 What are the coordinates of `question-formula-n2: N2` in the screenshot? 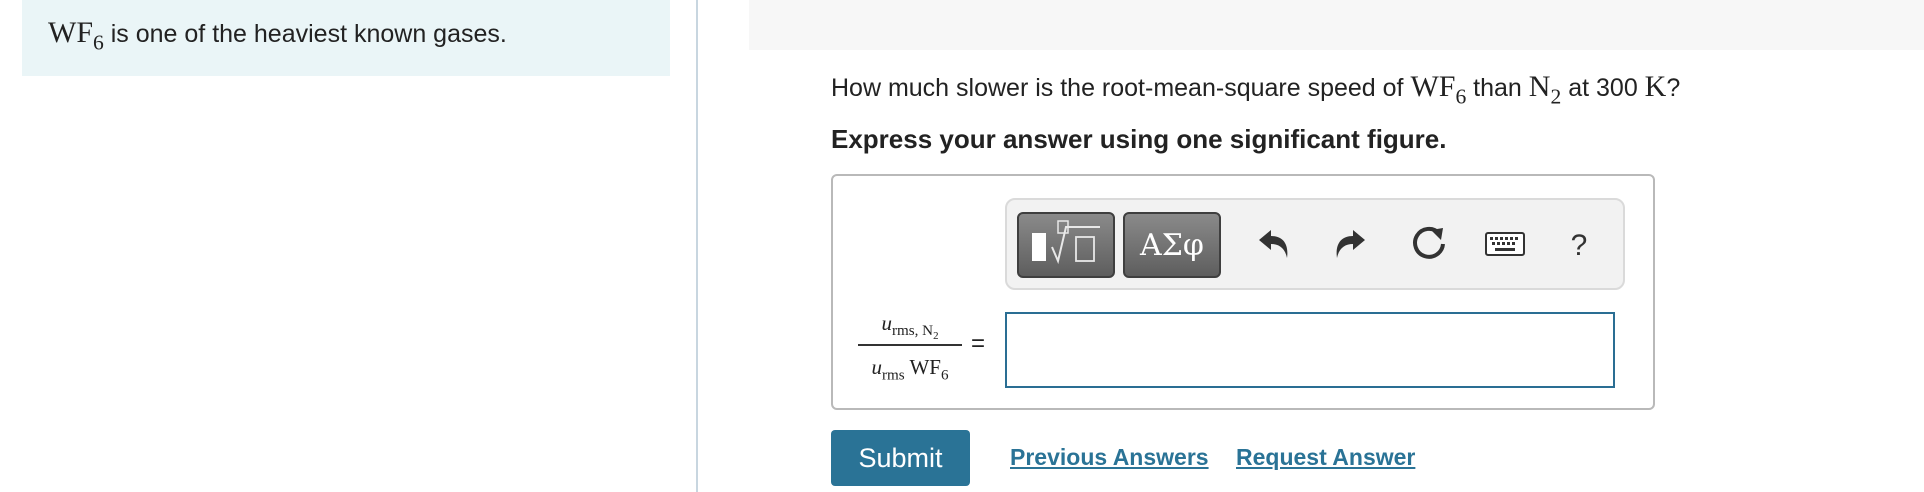 It's located at (1544, 88).